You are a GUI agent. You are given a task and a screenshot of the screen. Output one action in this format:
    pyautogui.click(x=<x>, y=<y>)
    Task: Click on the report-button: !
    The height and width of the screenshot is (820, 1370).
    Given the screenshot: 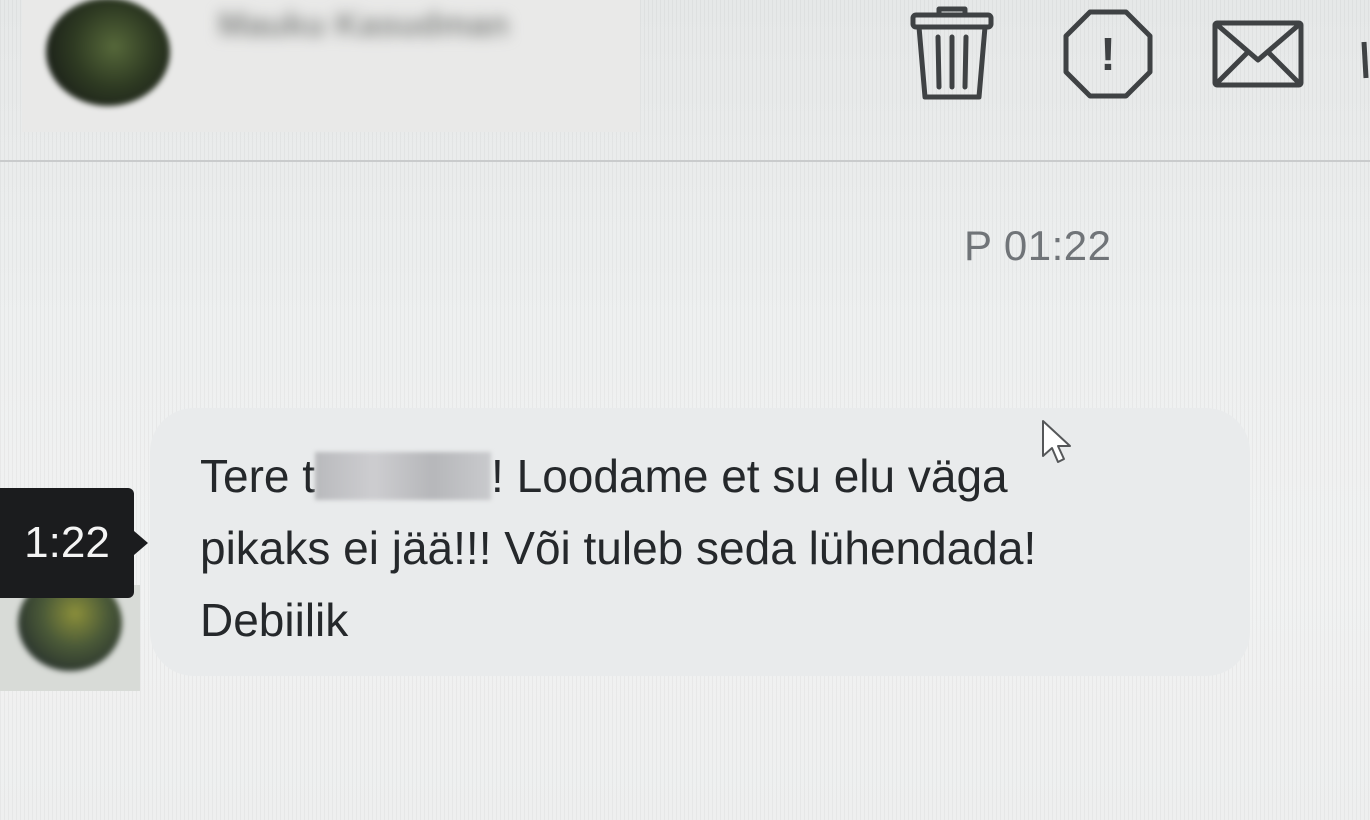 What is the action you would take?
    pyautogui.click(x=1108, y=54)
    